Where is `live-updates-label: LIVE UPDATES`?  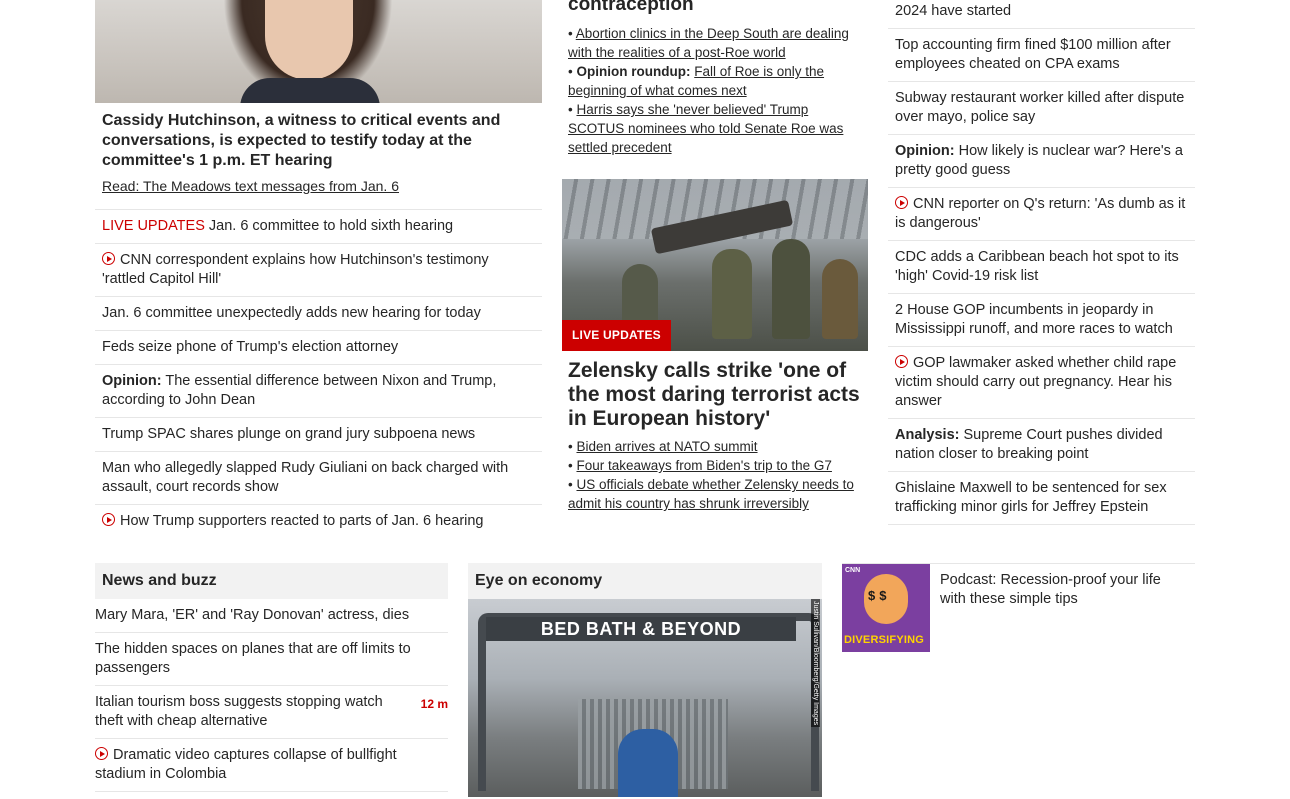
live-updates-label: LIVE UPDATES is located at coordinates (153, 226).